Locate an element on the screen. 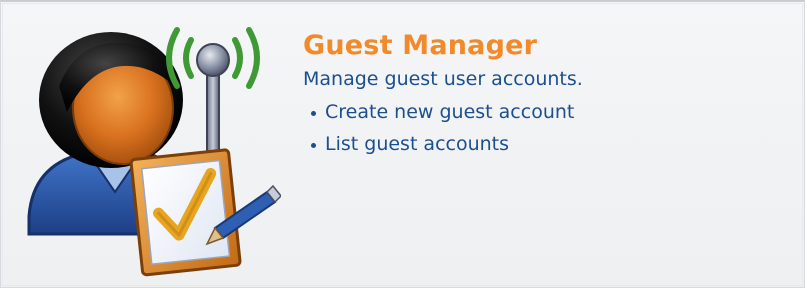 This screenshot has width=807, height=290. list-guest-accounts-link: List guest accounts is located at coordinates (417, 144).